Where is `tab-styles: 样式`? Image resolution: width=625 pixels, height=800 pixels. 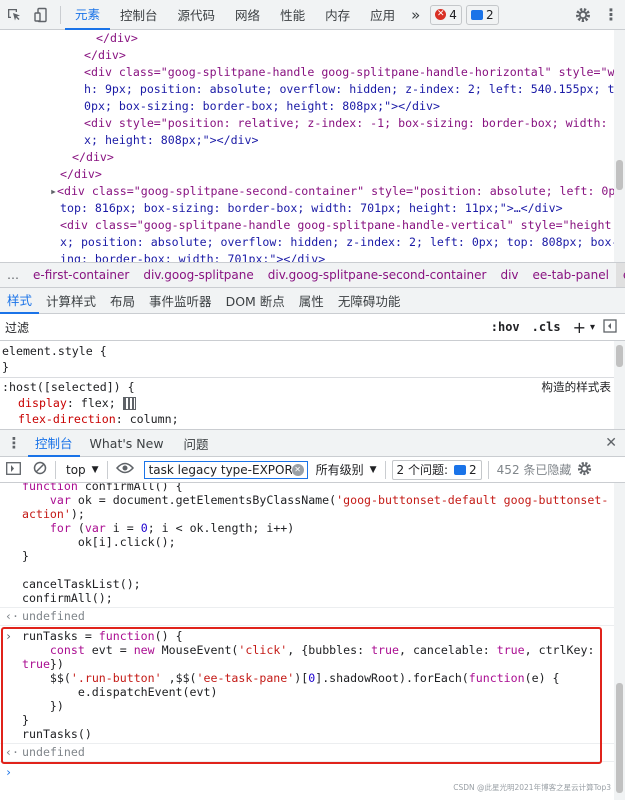
tab-styles: 样式 is located at coordinates (20, 301).